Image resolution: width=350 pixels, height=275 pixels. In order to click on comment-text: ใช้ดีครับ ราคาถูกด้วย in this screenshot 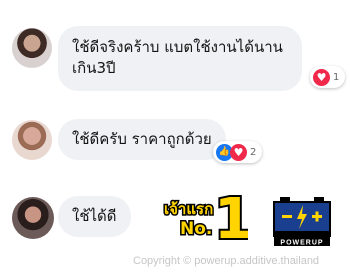, I will do `click(142, 139)`.